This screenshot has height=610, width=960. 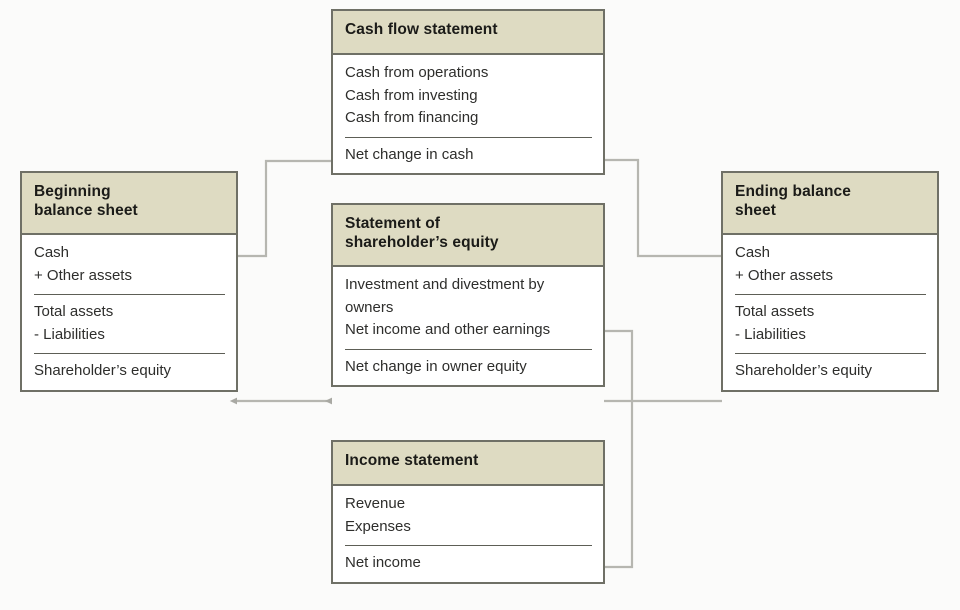 What do you see at coordinates (793, 191) in the screenshot?
I see `title-line-1: Ending balance` at bounding box center [793, 191].